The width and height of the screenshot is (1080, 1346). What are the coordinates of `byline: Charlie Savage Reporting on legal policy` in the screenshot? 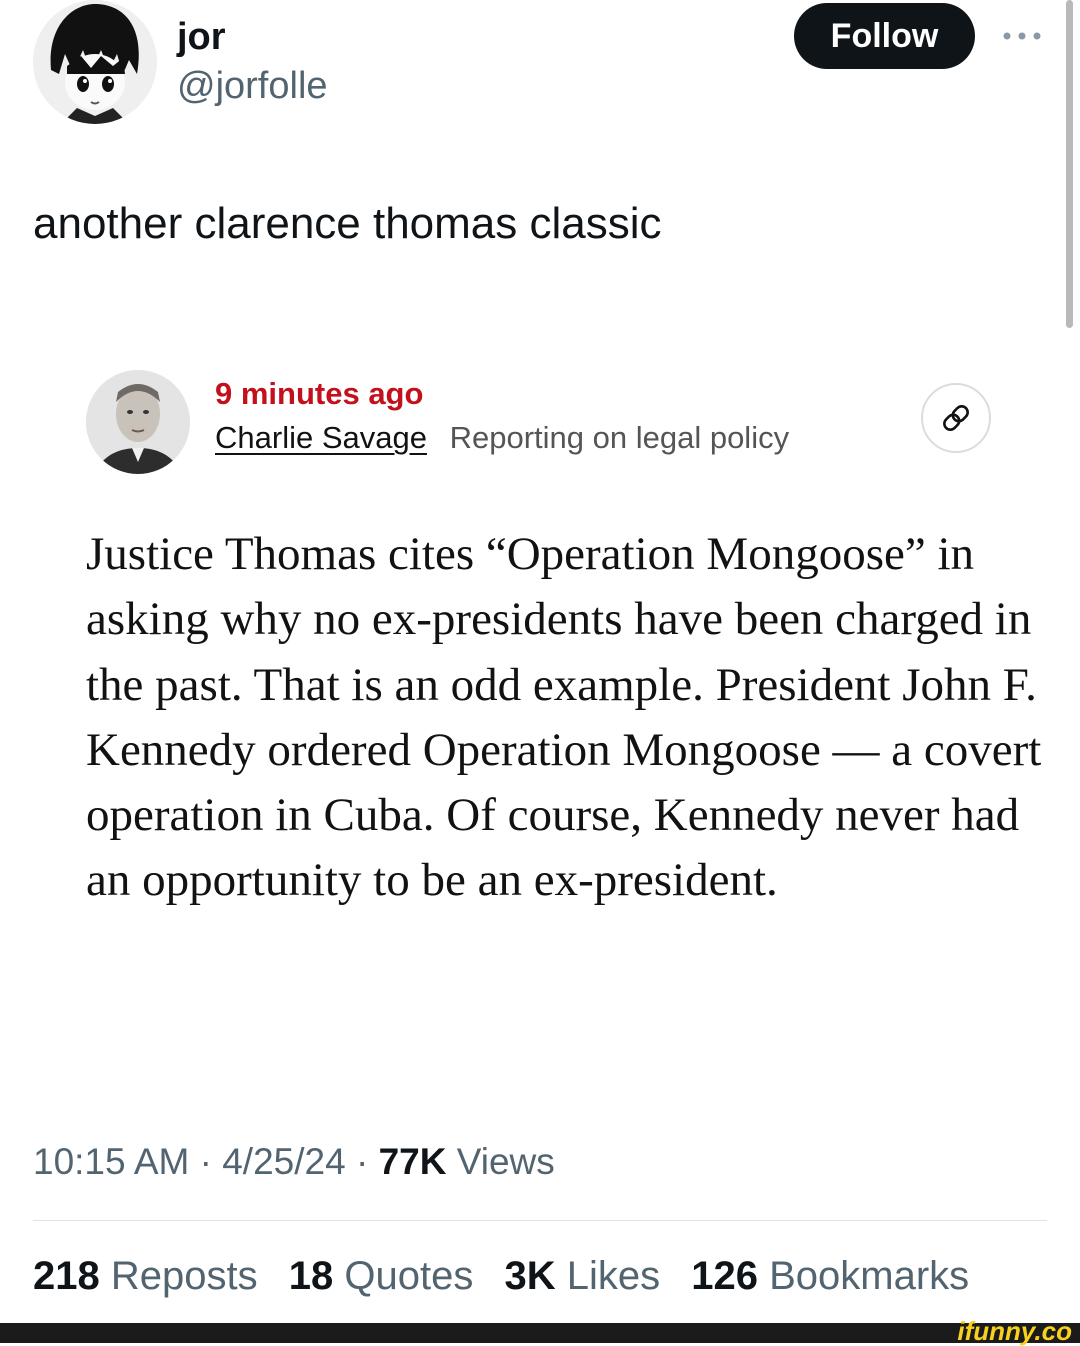 It's located at (502, 438).